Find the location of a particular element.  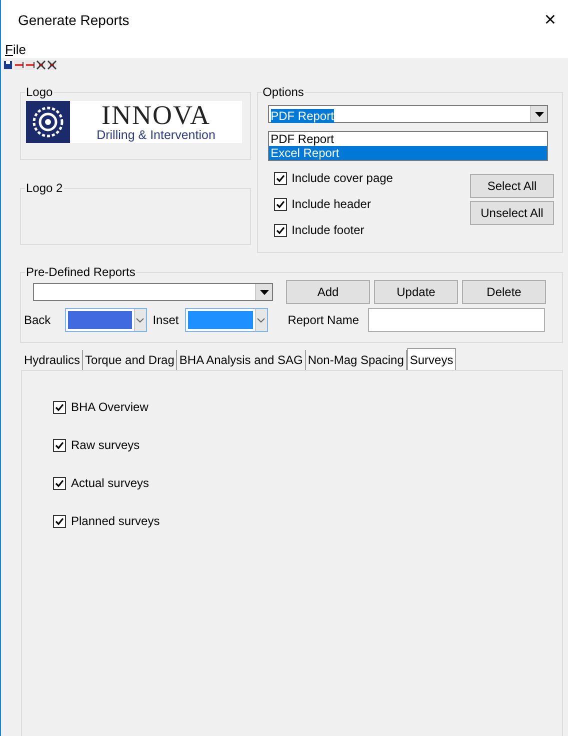

button: Delete is located at coordinates (504, 292).